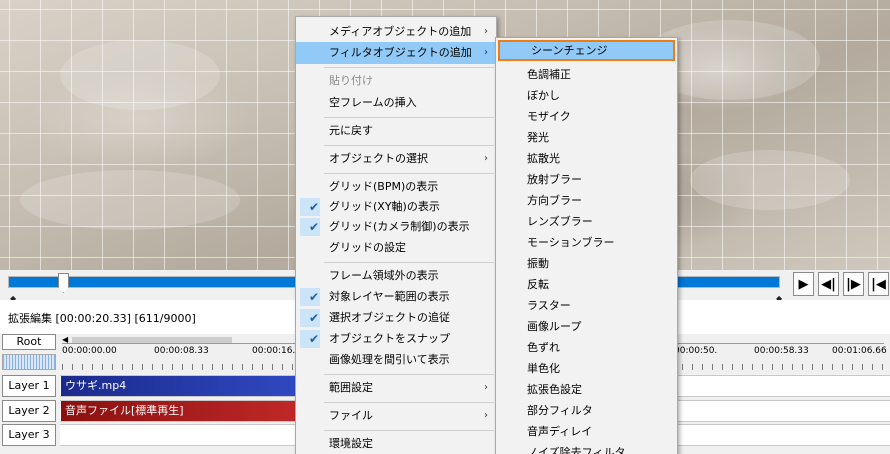 The height and width of the screenshot is (454, 890). I want to click on ruler-label: 00:00:50., so click(696, 351).